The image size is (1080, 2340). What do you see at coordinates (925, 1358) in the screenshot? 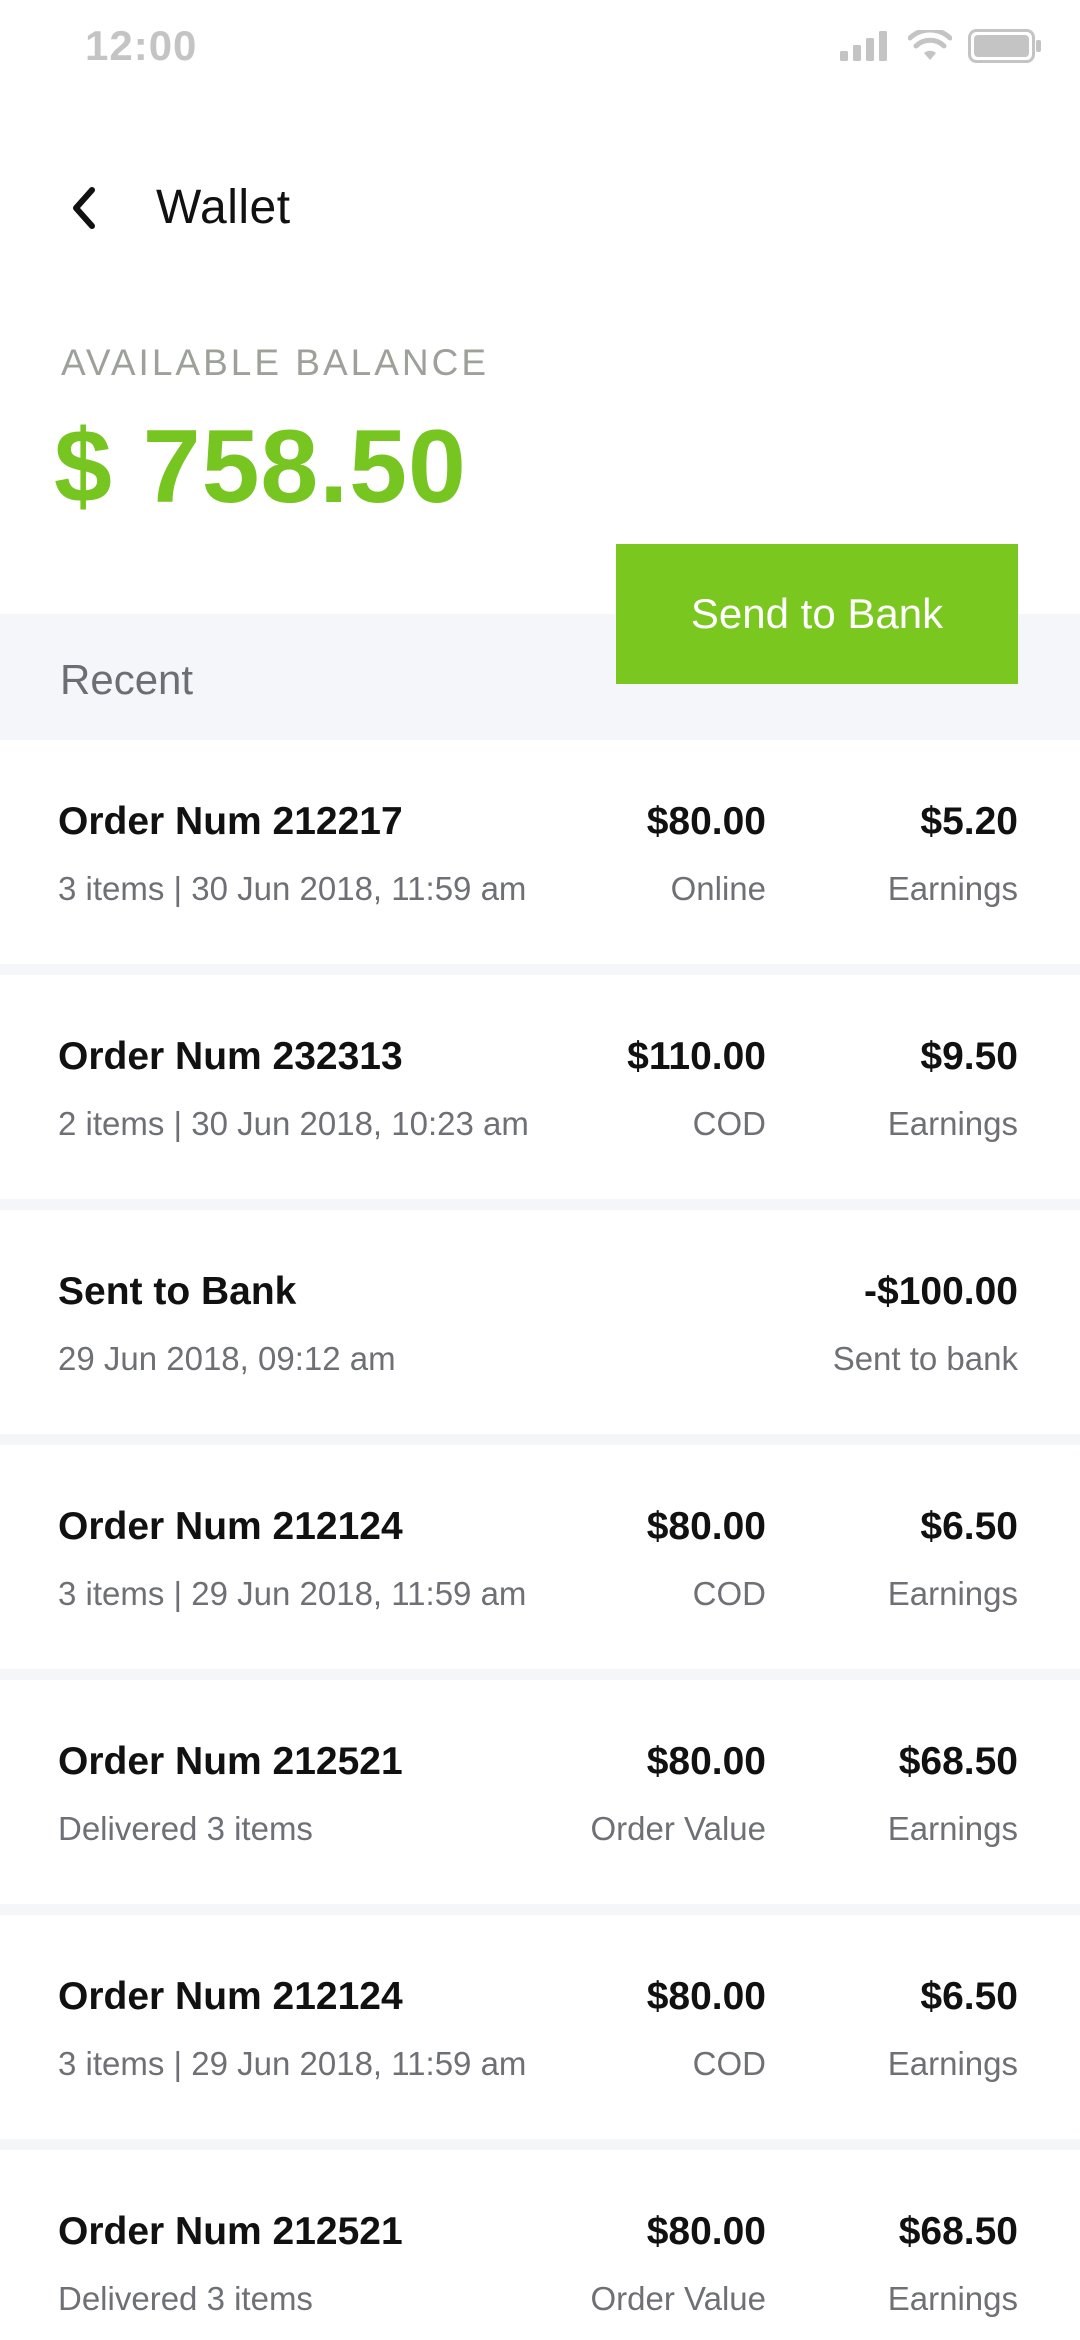
I see `transaction-earning-label: Sent to bank` at bounding box center [925, 1358].